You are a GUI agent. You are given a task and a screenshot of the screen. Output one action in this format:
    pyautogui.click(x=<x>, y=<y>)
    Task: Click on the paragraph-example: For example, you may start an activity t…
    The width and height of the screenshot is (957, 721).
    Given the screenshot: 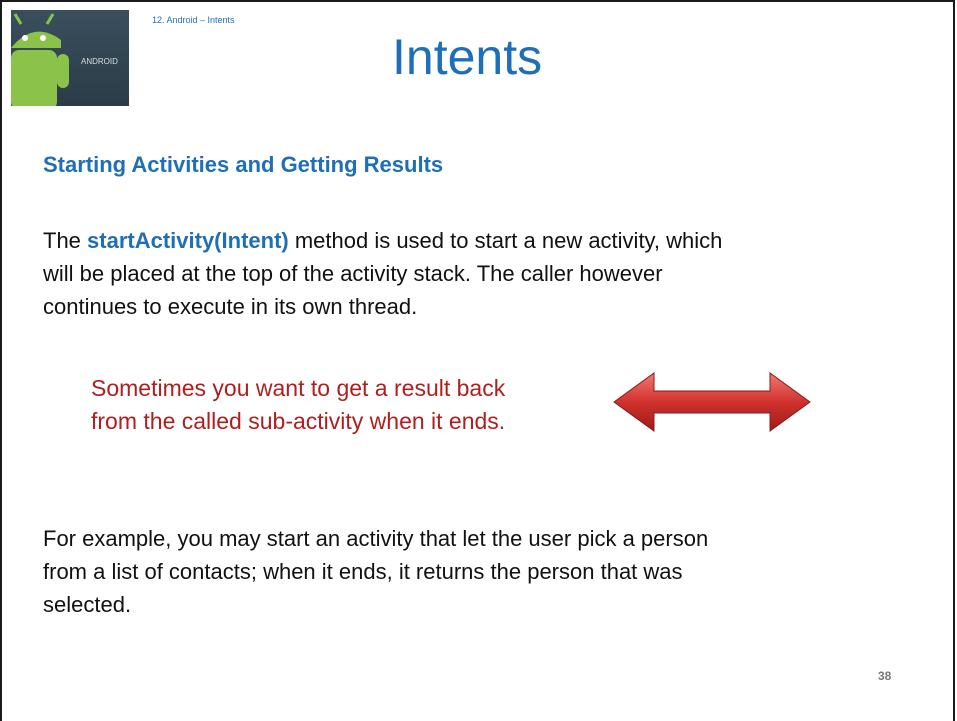 What is the action you would take?
    pyautogui.click(x=483, y=571)
    